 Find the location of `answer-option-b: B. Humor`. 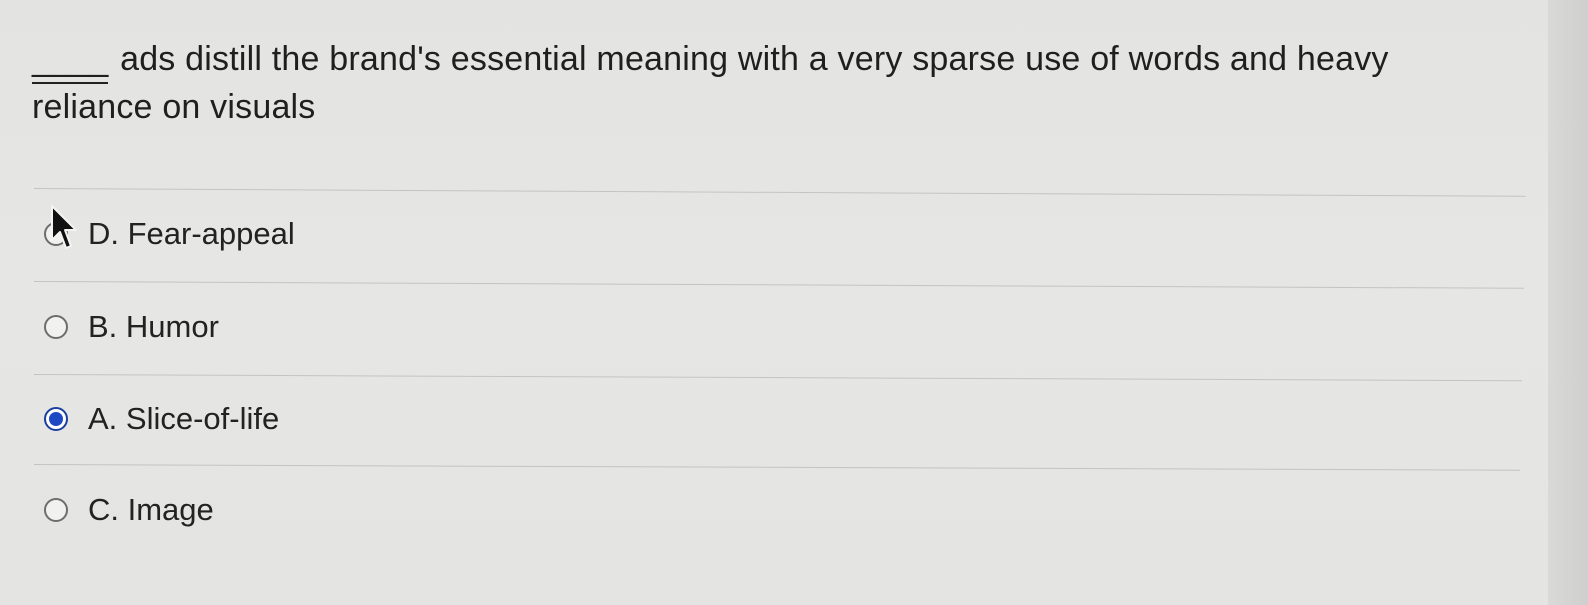

answer-option-b: B. Humor is located at coordinates (131, 327).